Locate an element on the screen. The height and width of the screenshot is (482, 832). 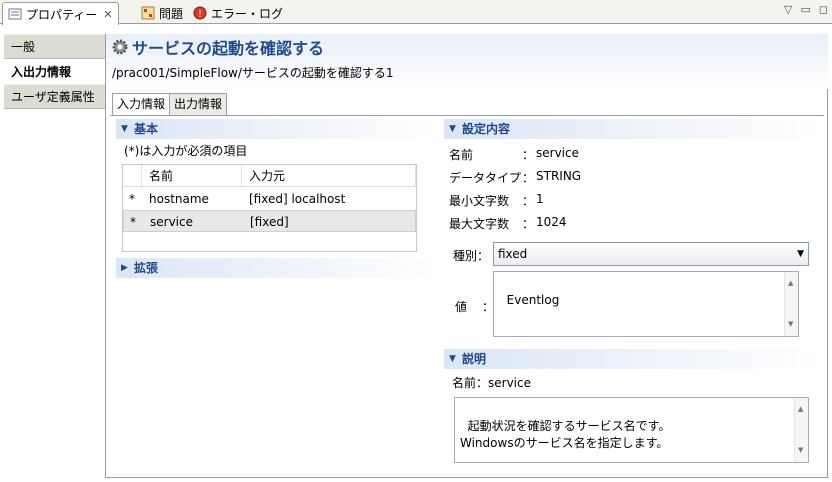
section-basic-title: 基本 is located at coordinates (146, 129).